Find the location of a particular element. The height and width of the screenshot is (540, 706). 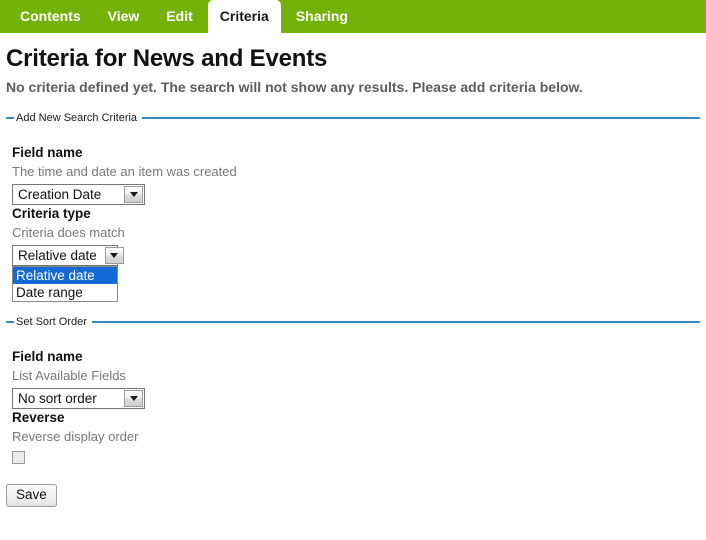

criteria-field-name-help: The time and date an item was created is located at coordinates (124, 171).